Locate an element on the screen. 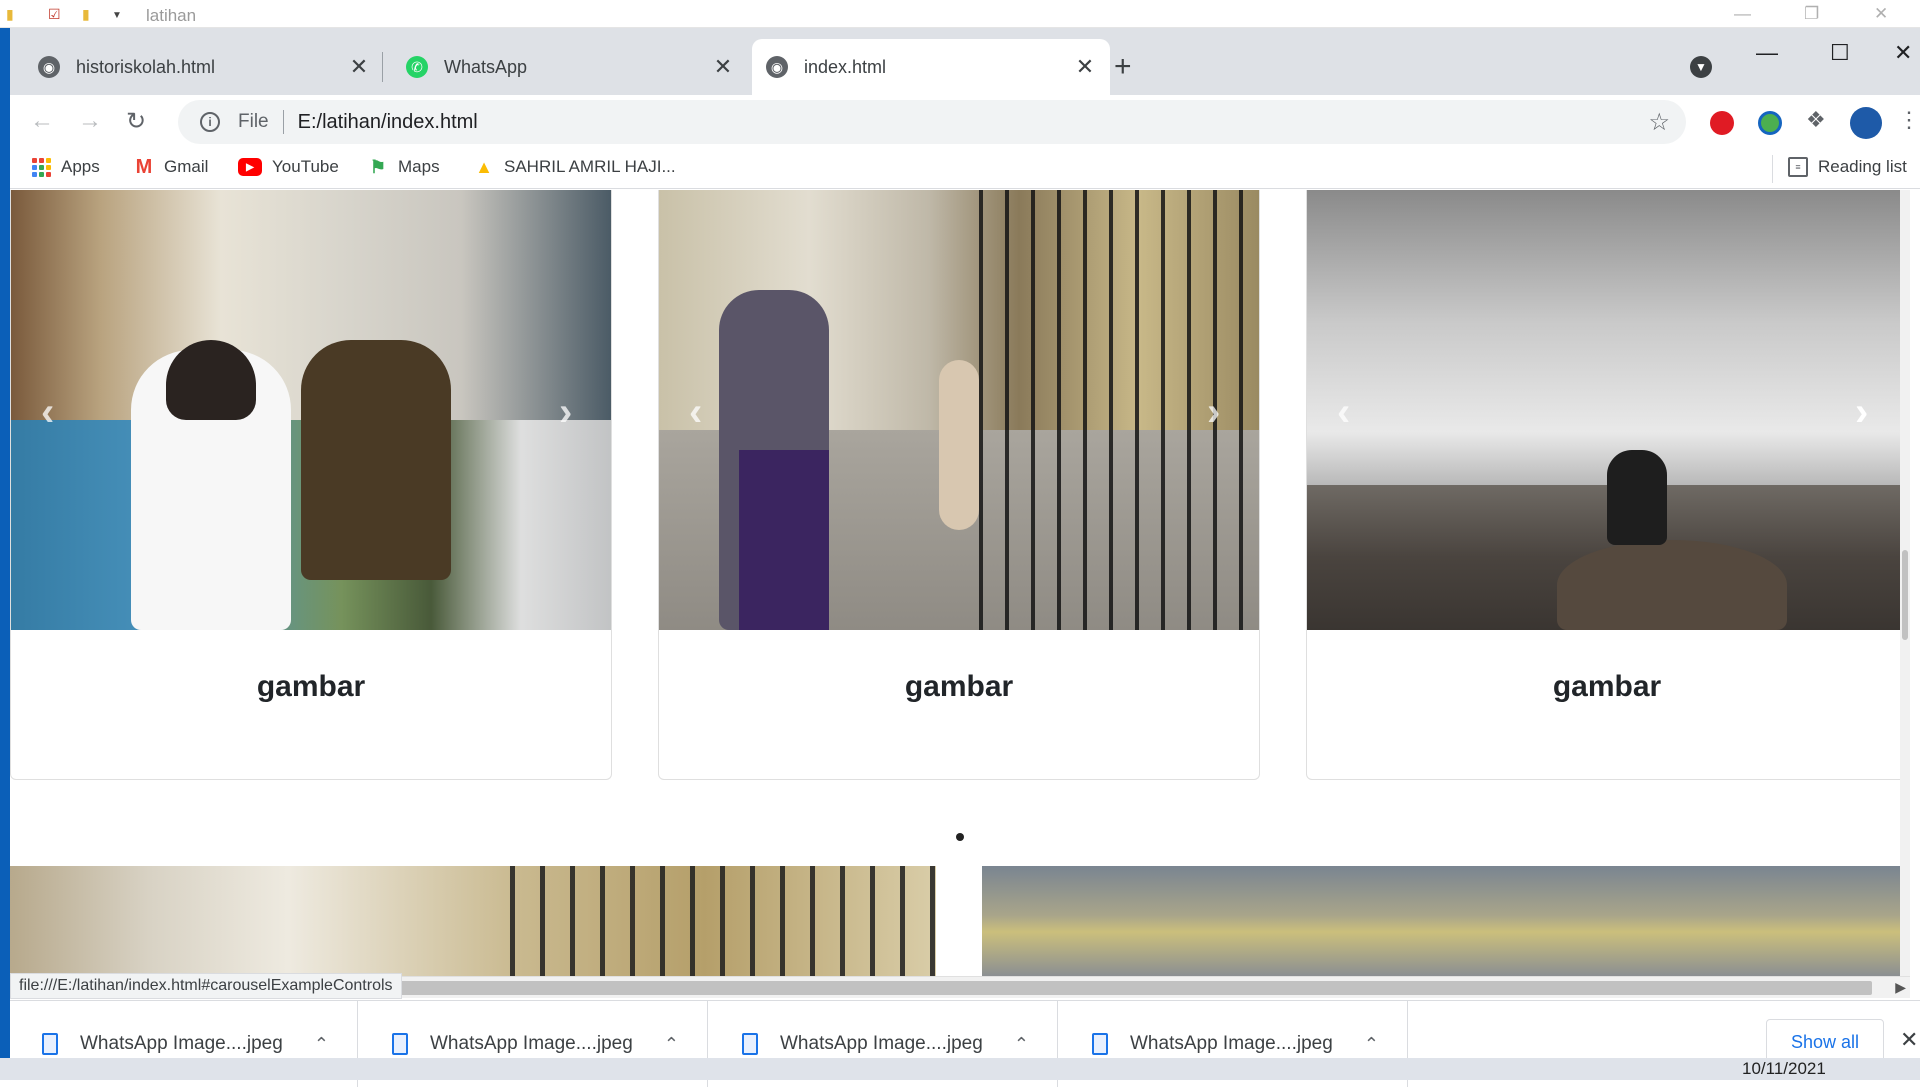 The image size is (1920, 1087). maximize-icon: ☐ is located at coordinates (1840, 53).